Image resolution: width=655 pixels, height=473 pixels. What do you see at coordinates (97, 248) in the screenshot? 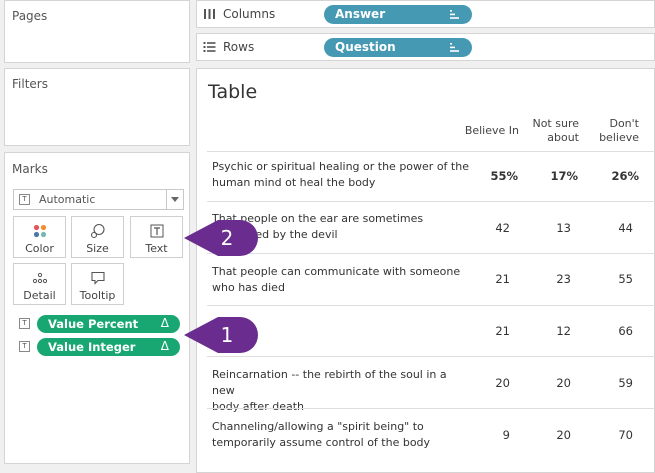
I see `size-label: Size` at bounding box center [97, 248].